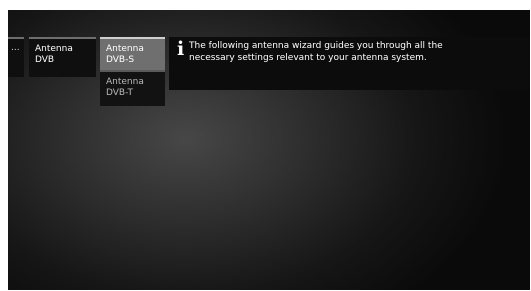 The width and height of the screenshot is (531, 291). I want to click on menu-item-antenna-dvbt: Antenna DVB-T, so click(132, 88).